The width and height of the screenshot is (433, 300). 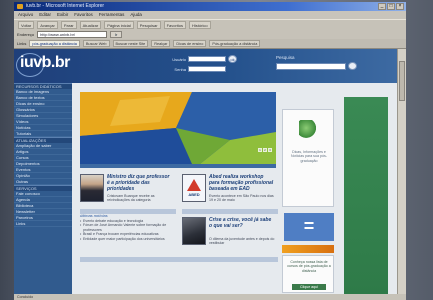 I want to click on menu-item-exibir: Exibir, so click(x=62, y=15).